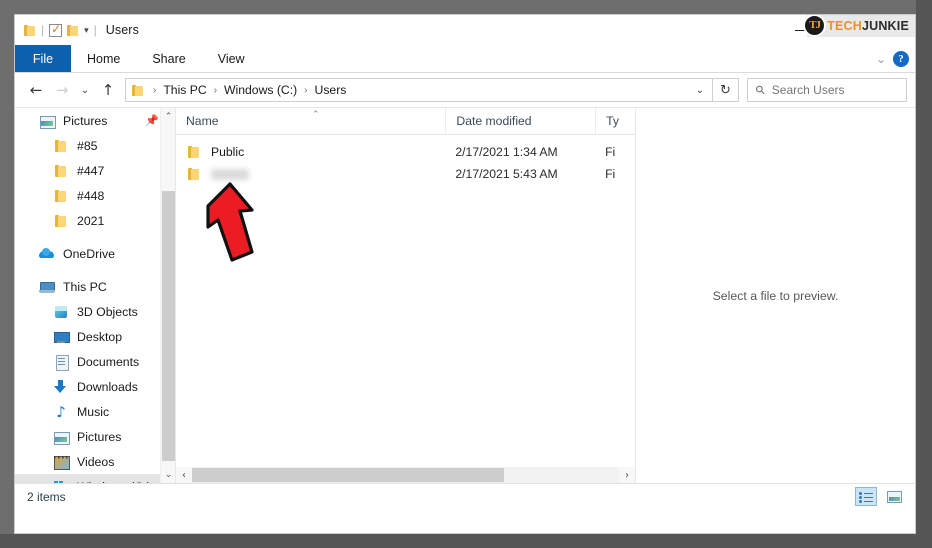 The height and width of the screenshot is (548, 932). I want to click on file-name-cell: Public, so click(310, 152).